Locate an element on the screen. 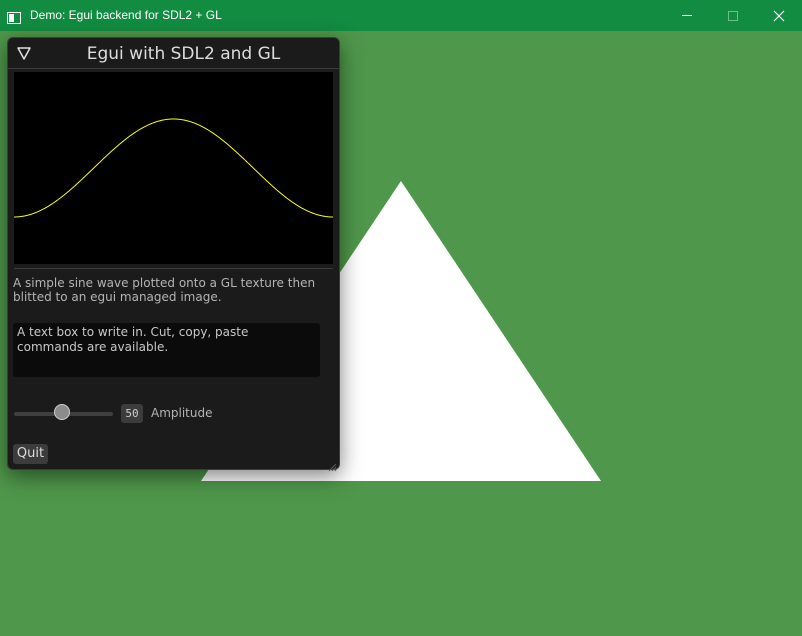  plot-separator is located at coordinates (173, 268).